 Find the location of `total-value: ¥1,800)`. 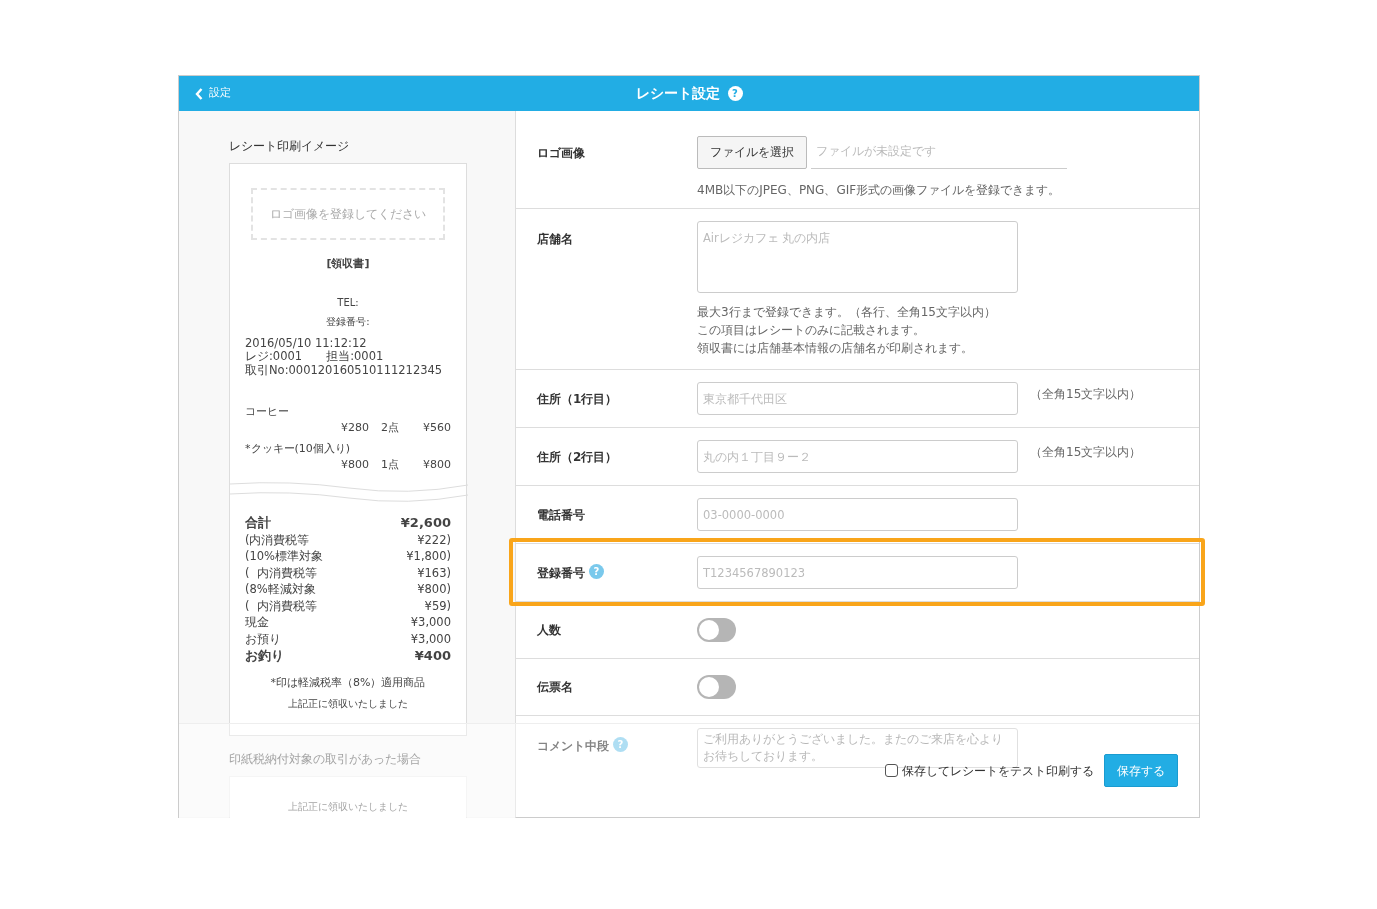

total-value: ¥1,800) is located at coordinates (428, 556).